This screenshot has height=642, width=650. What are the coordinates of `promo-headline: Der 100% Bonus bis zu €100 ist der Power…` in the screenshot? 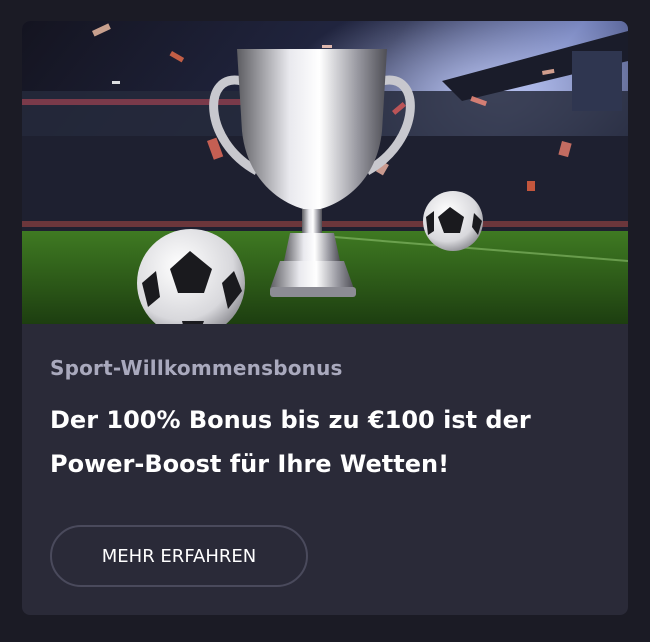 It's located at (320, 442).